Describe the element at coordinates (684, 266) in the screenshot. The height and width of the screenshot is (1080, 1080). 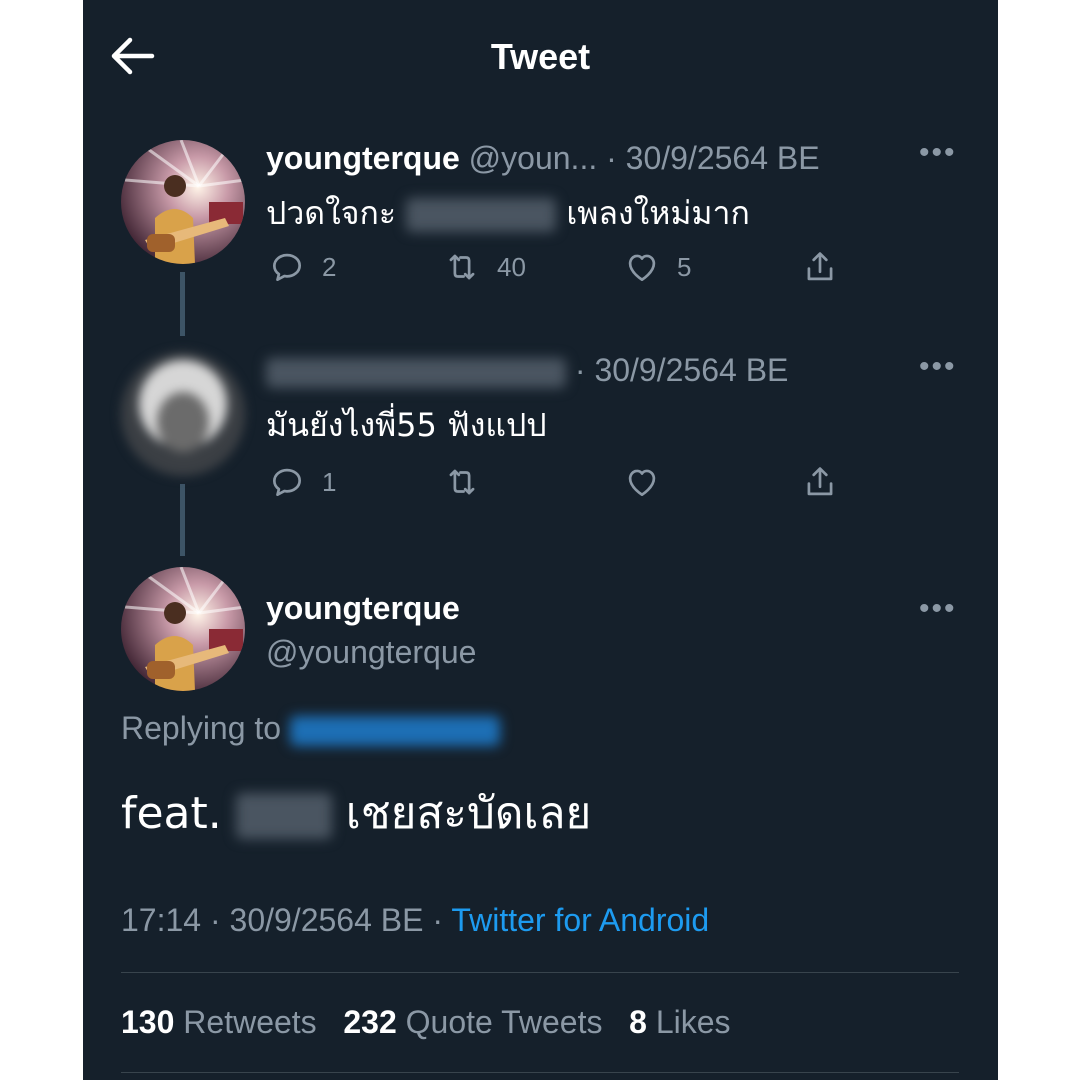
I see `like-count: 5` at that location.